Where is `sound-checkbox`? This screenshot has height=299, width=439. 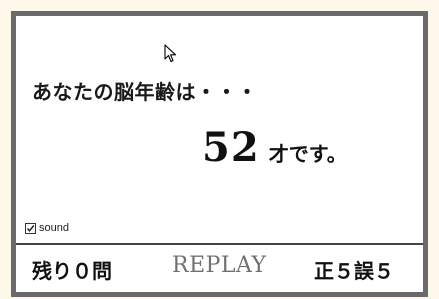 sound-checkbox is located at coordinates (30, 228).